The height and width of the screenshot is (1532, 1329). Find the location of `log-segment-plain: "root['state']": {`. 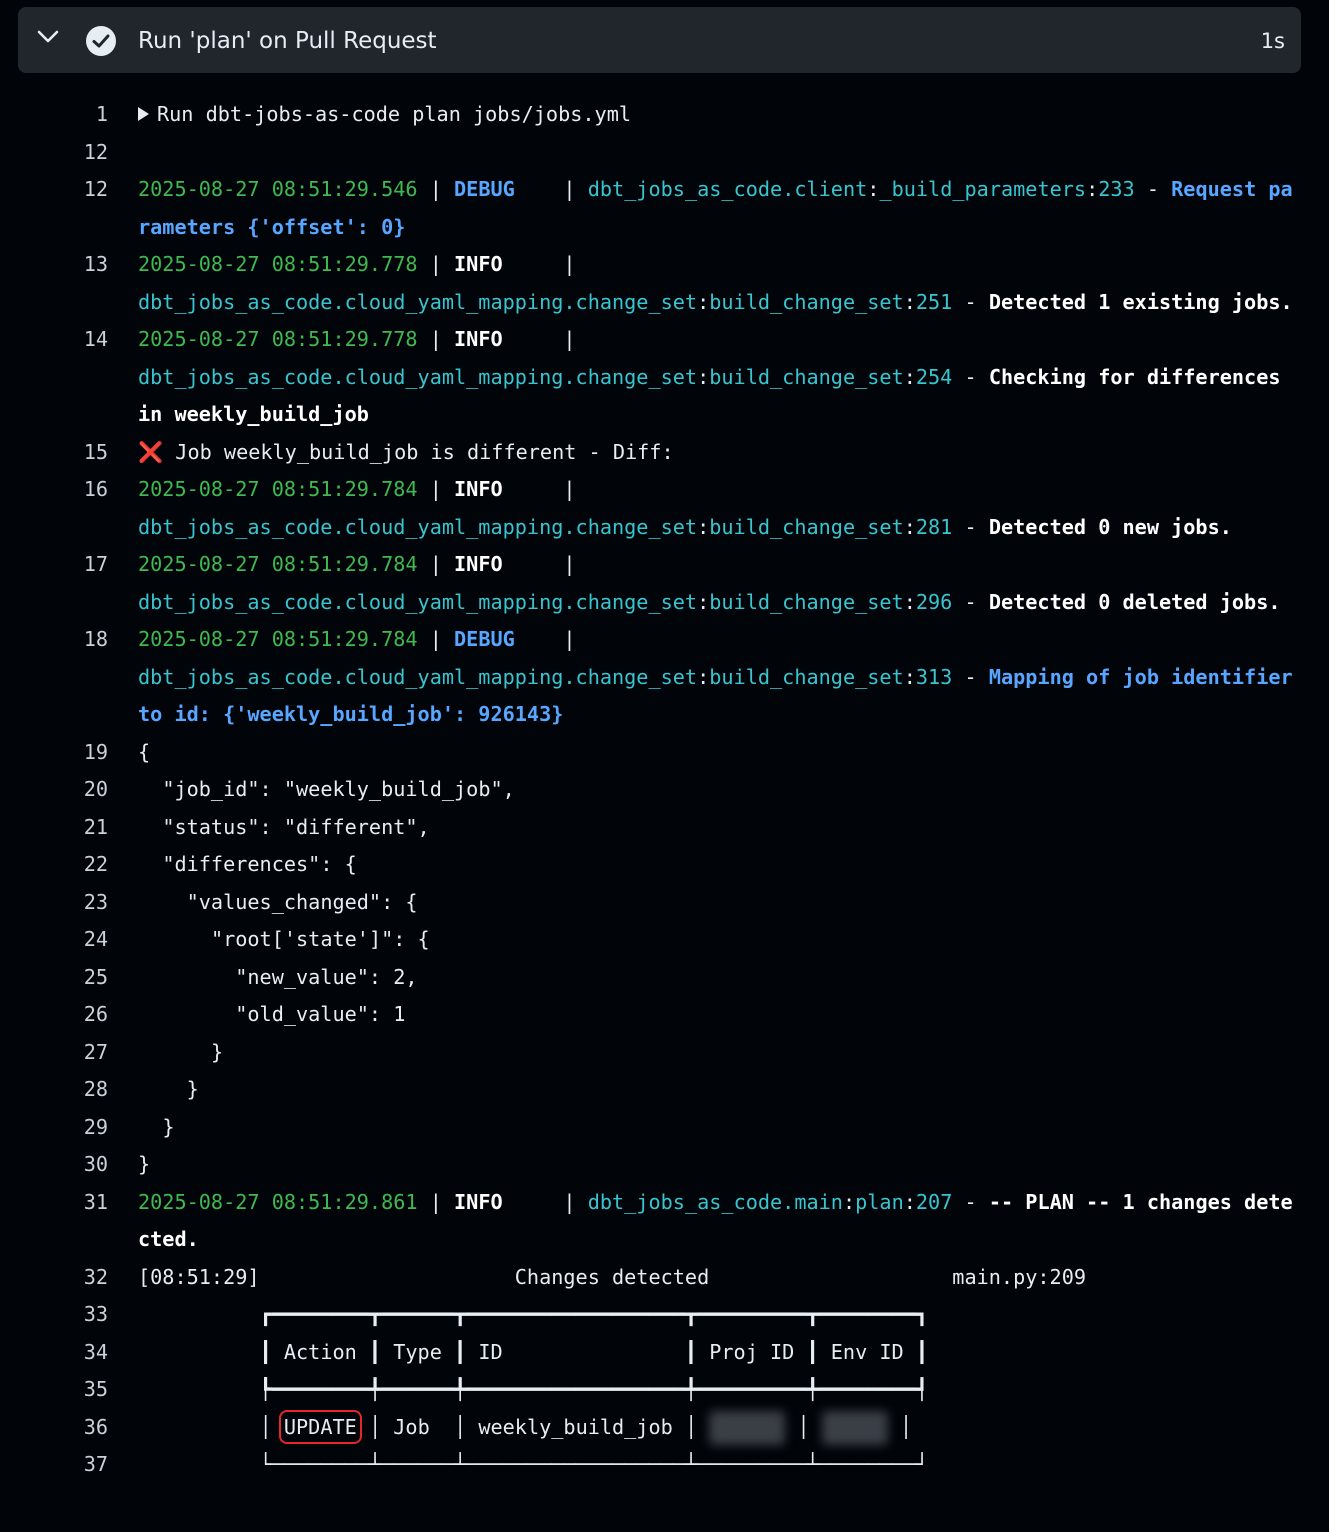

log-segment-plain: "root['state']": { is located at coordinates (284, 939).